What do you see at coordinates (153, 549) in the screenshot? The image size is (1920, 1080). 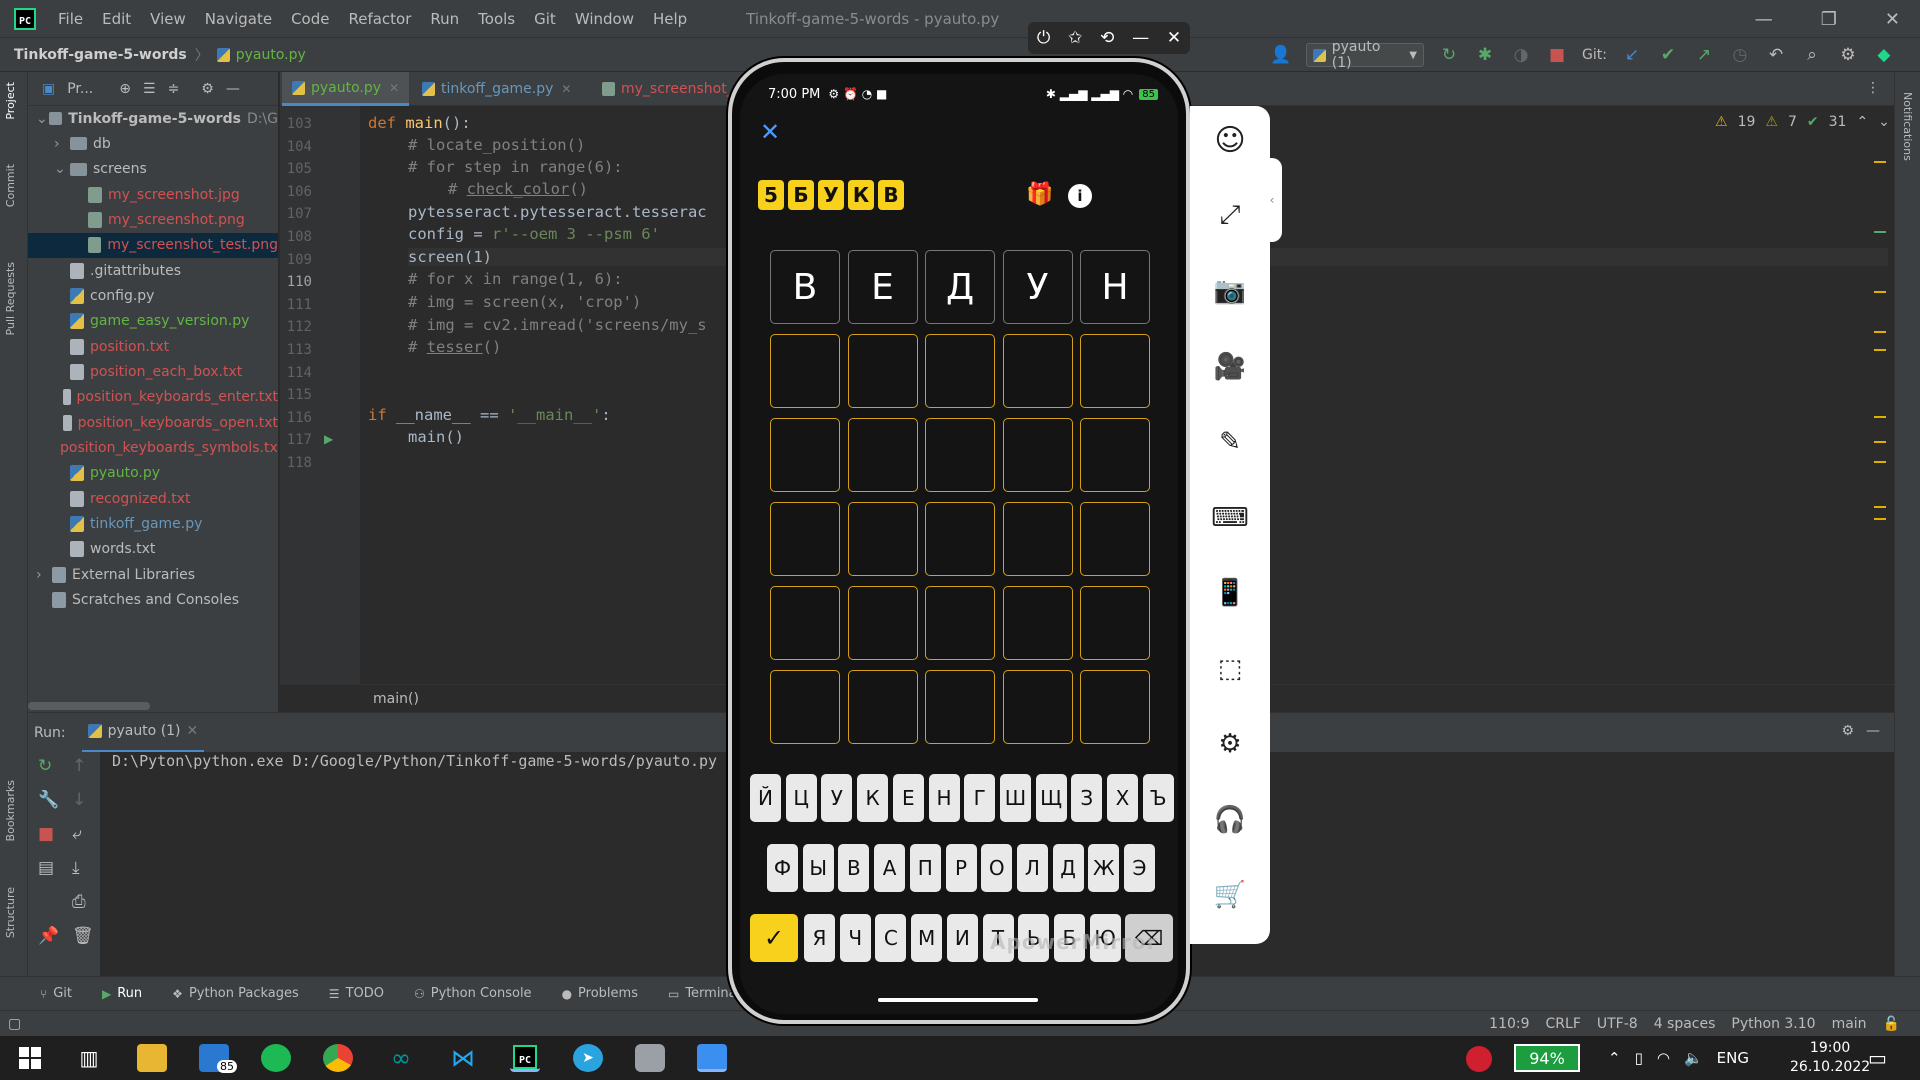 I see `tree-item: words.txt` at bounding box center [153, 549].